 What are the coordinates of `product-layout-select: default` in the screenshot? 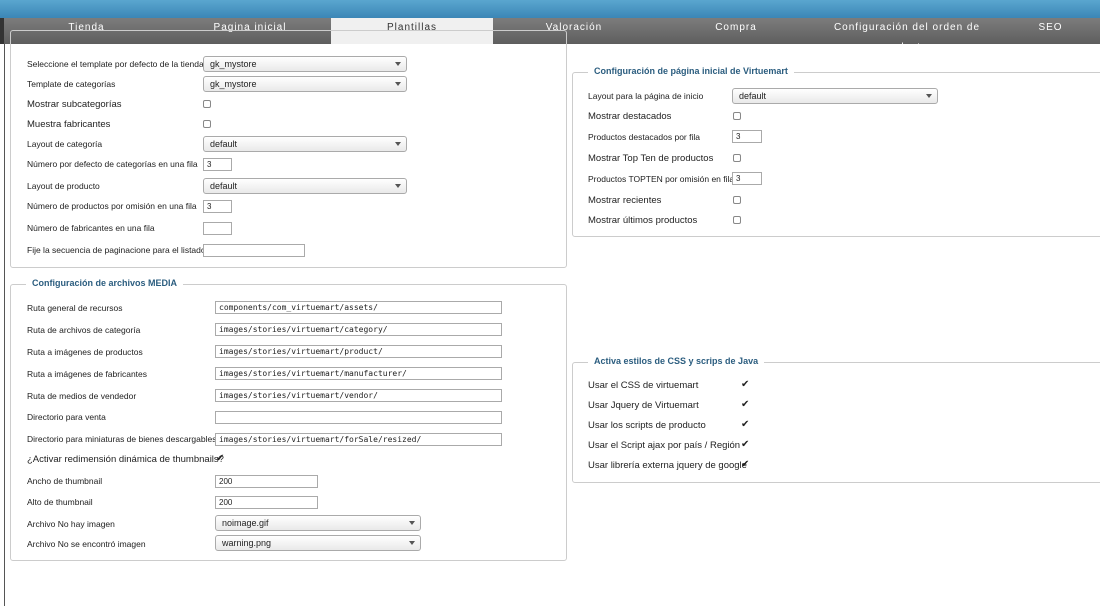 It's located at (305, 186).